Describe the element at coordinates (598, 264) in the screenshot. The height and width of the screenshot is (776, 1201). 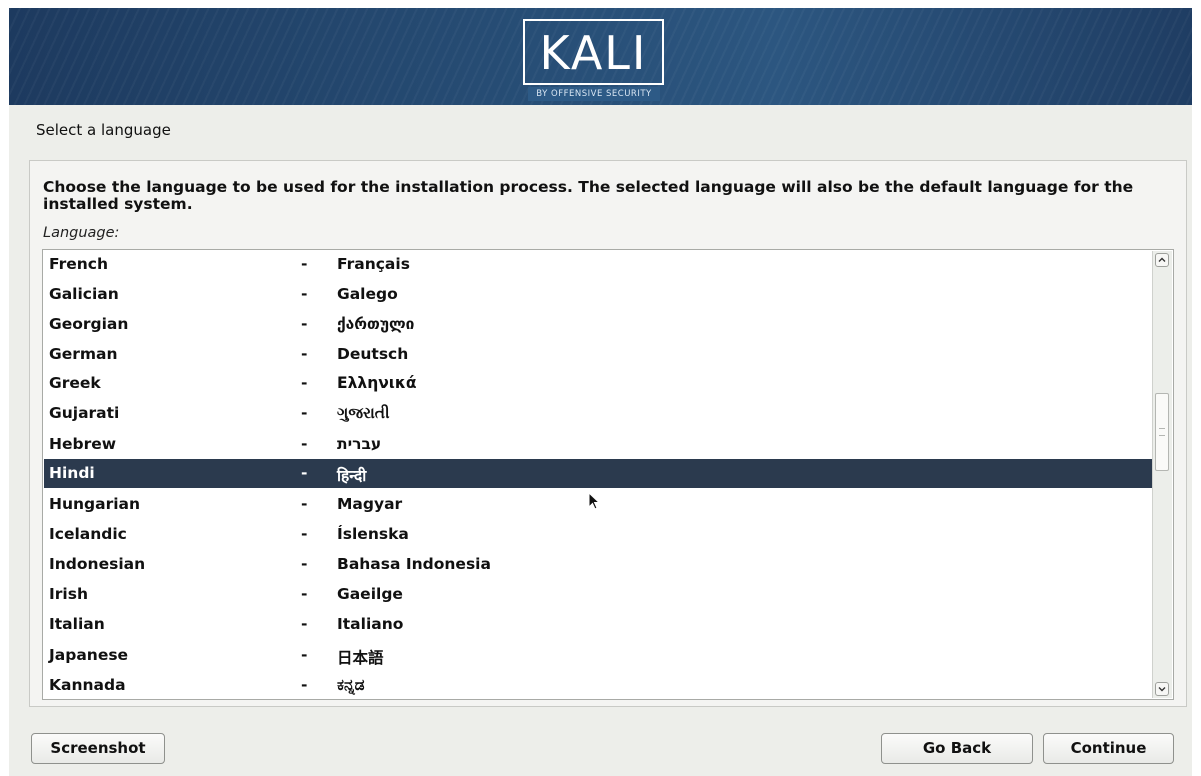
I see `language-row-french: French - Français` at that location.